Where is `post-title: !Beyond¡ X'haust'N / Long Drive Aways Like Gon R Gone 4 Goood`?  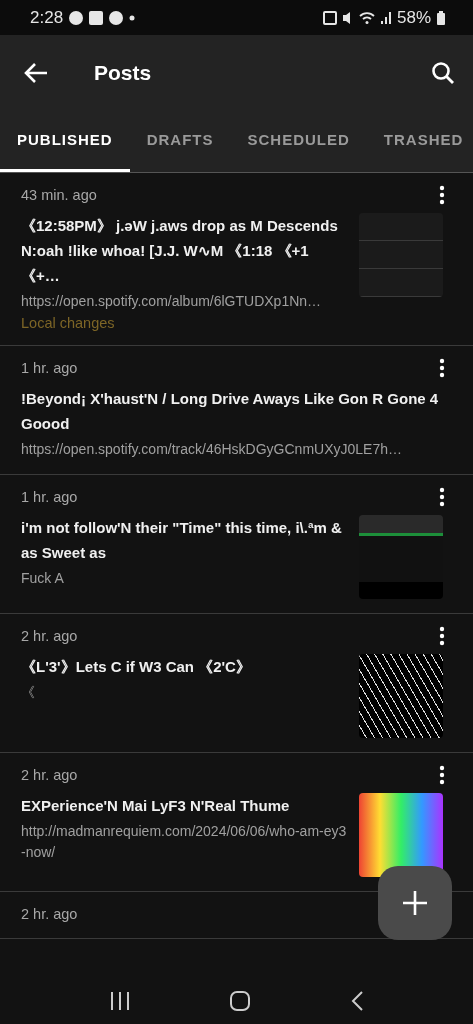 post-title: !Beyond¡ X'haust'N / Long Drive Aways Like Gon R Gone 4 Goood is located at coordinates (232, 411).